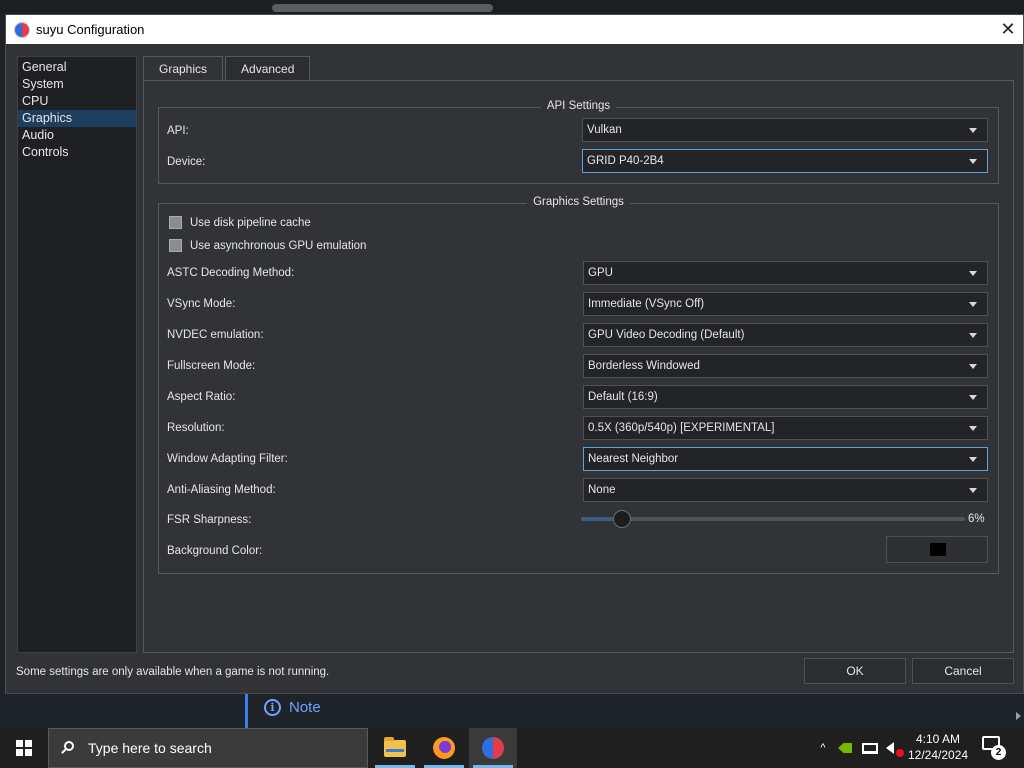  I want to click on slider-fill, so click(596, 519).